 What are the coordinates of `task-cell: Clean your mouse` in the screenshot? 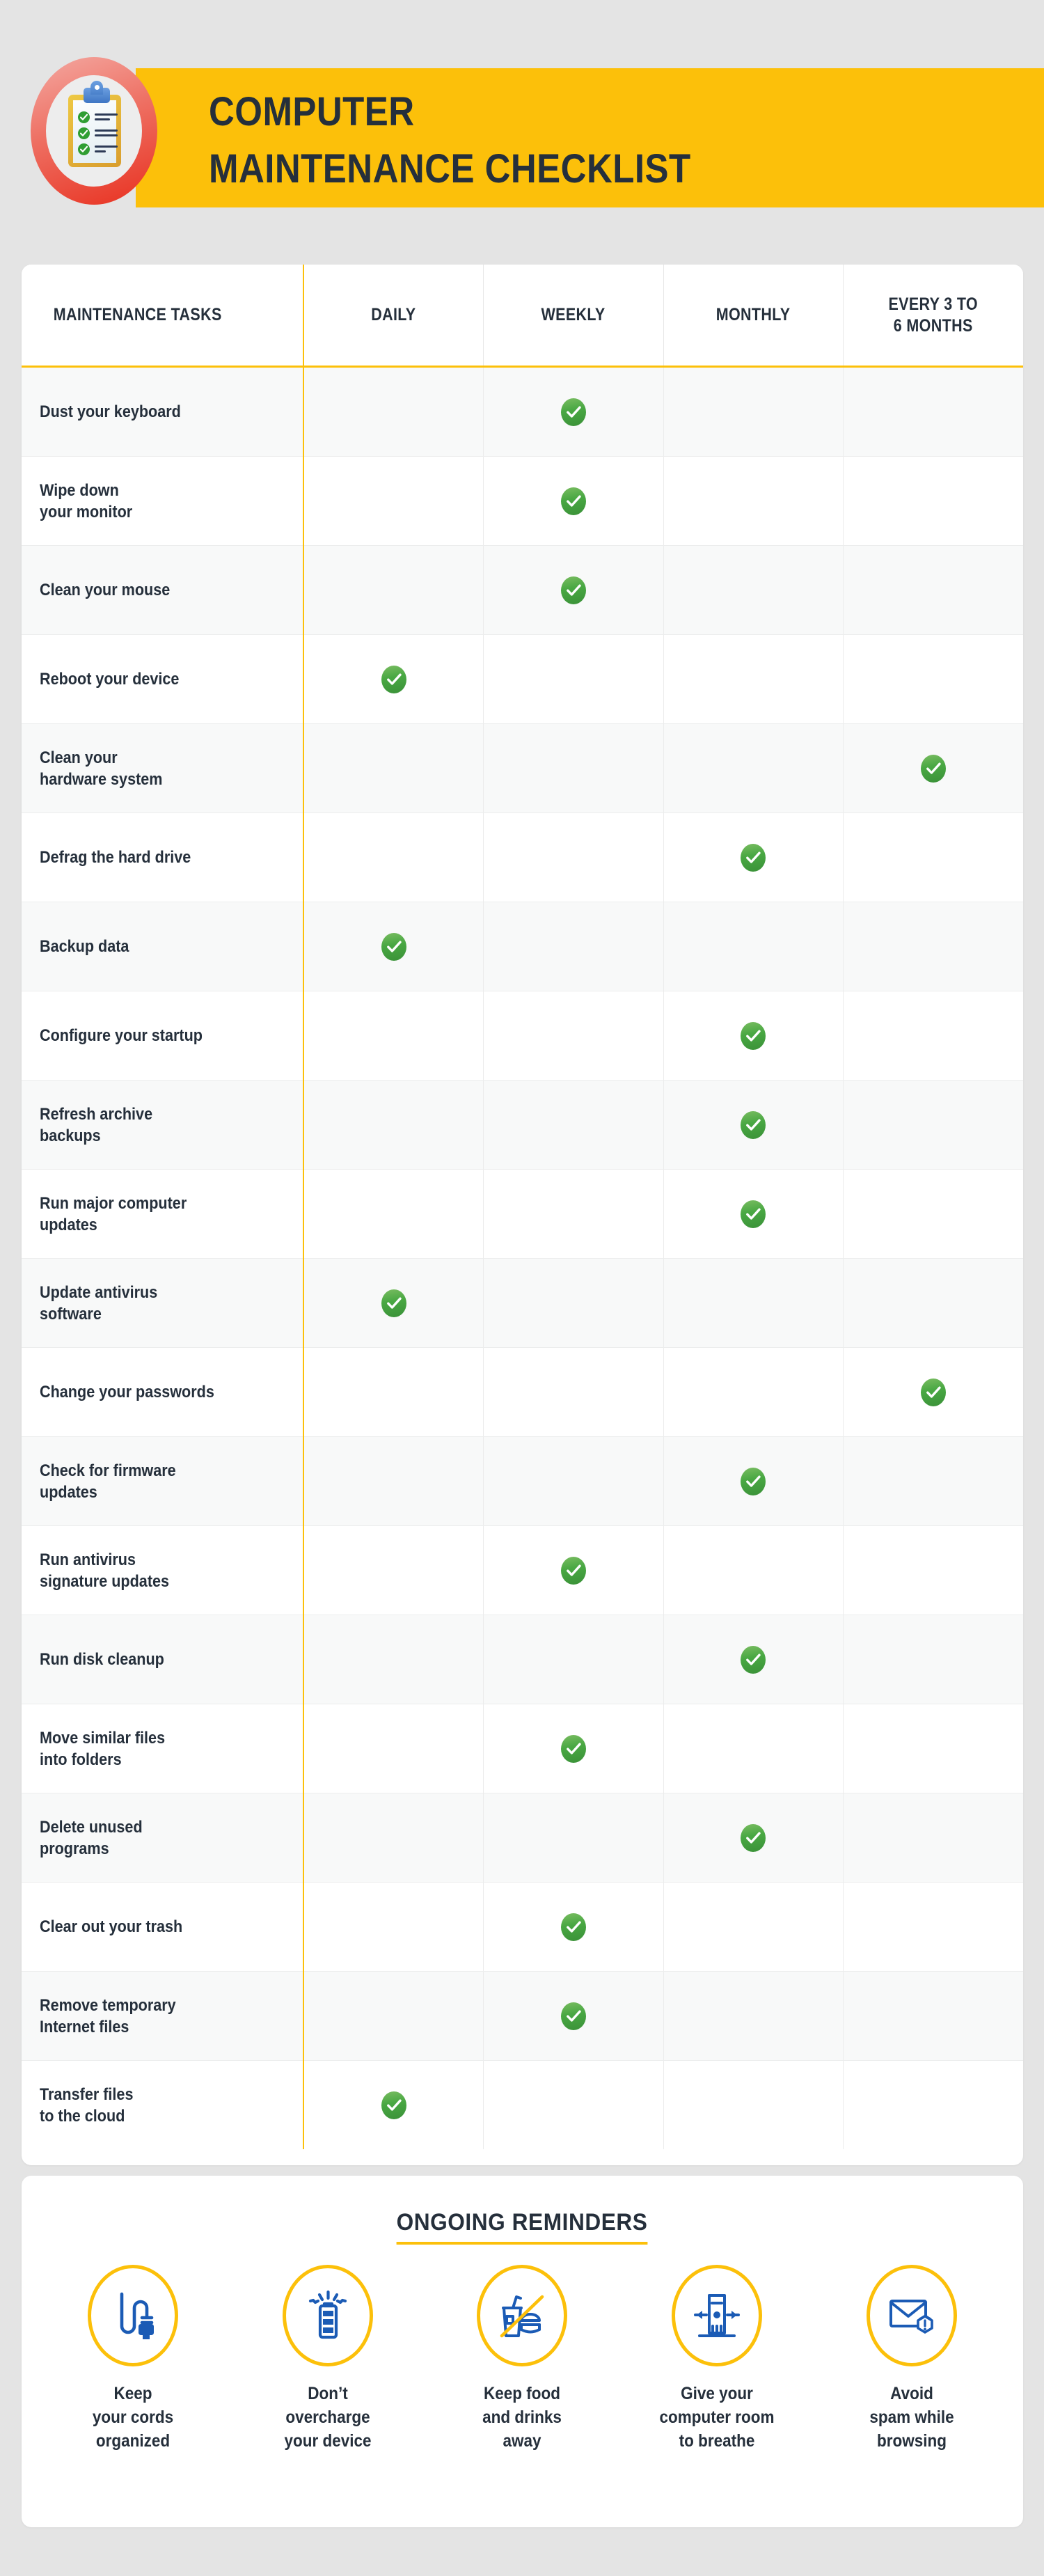 It's located at (163, 590).